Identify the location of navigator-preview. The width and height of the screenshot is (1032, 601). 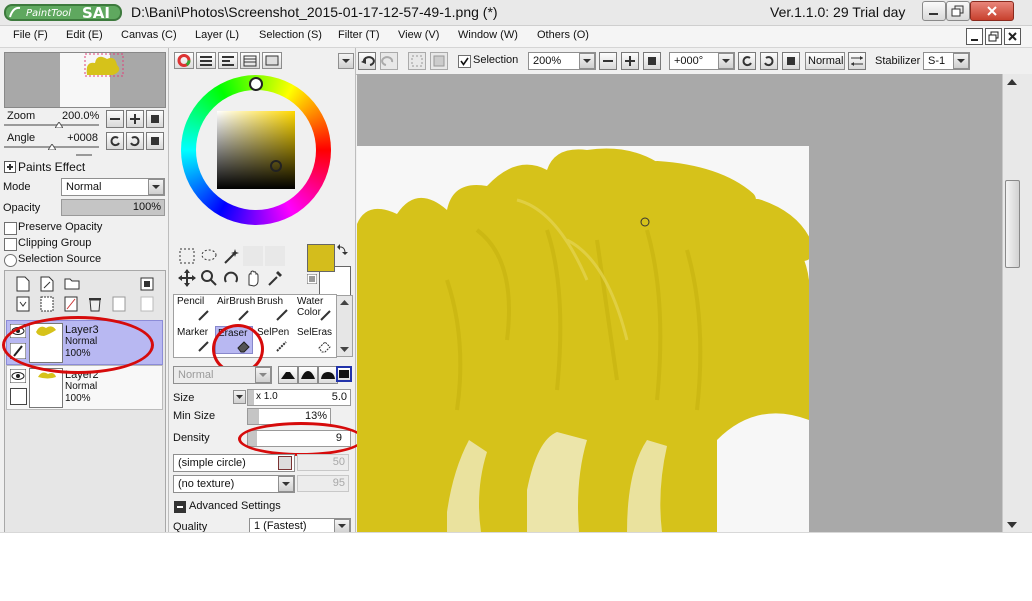
(85, 80).